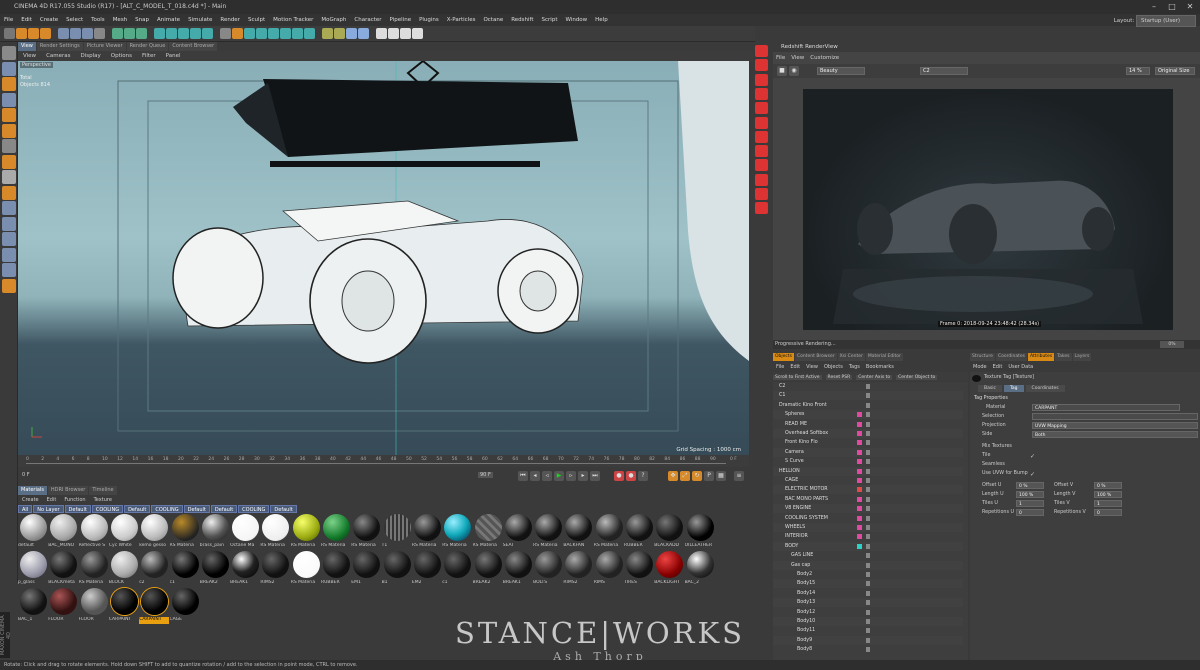  I want to click on mode-icon, so click(9, 53).